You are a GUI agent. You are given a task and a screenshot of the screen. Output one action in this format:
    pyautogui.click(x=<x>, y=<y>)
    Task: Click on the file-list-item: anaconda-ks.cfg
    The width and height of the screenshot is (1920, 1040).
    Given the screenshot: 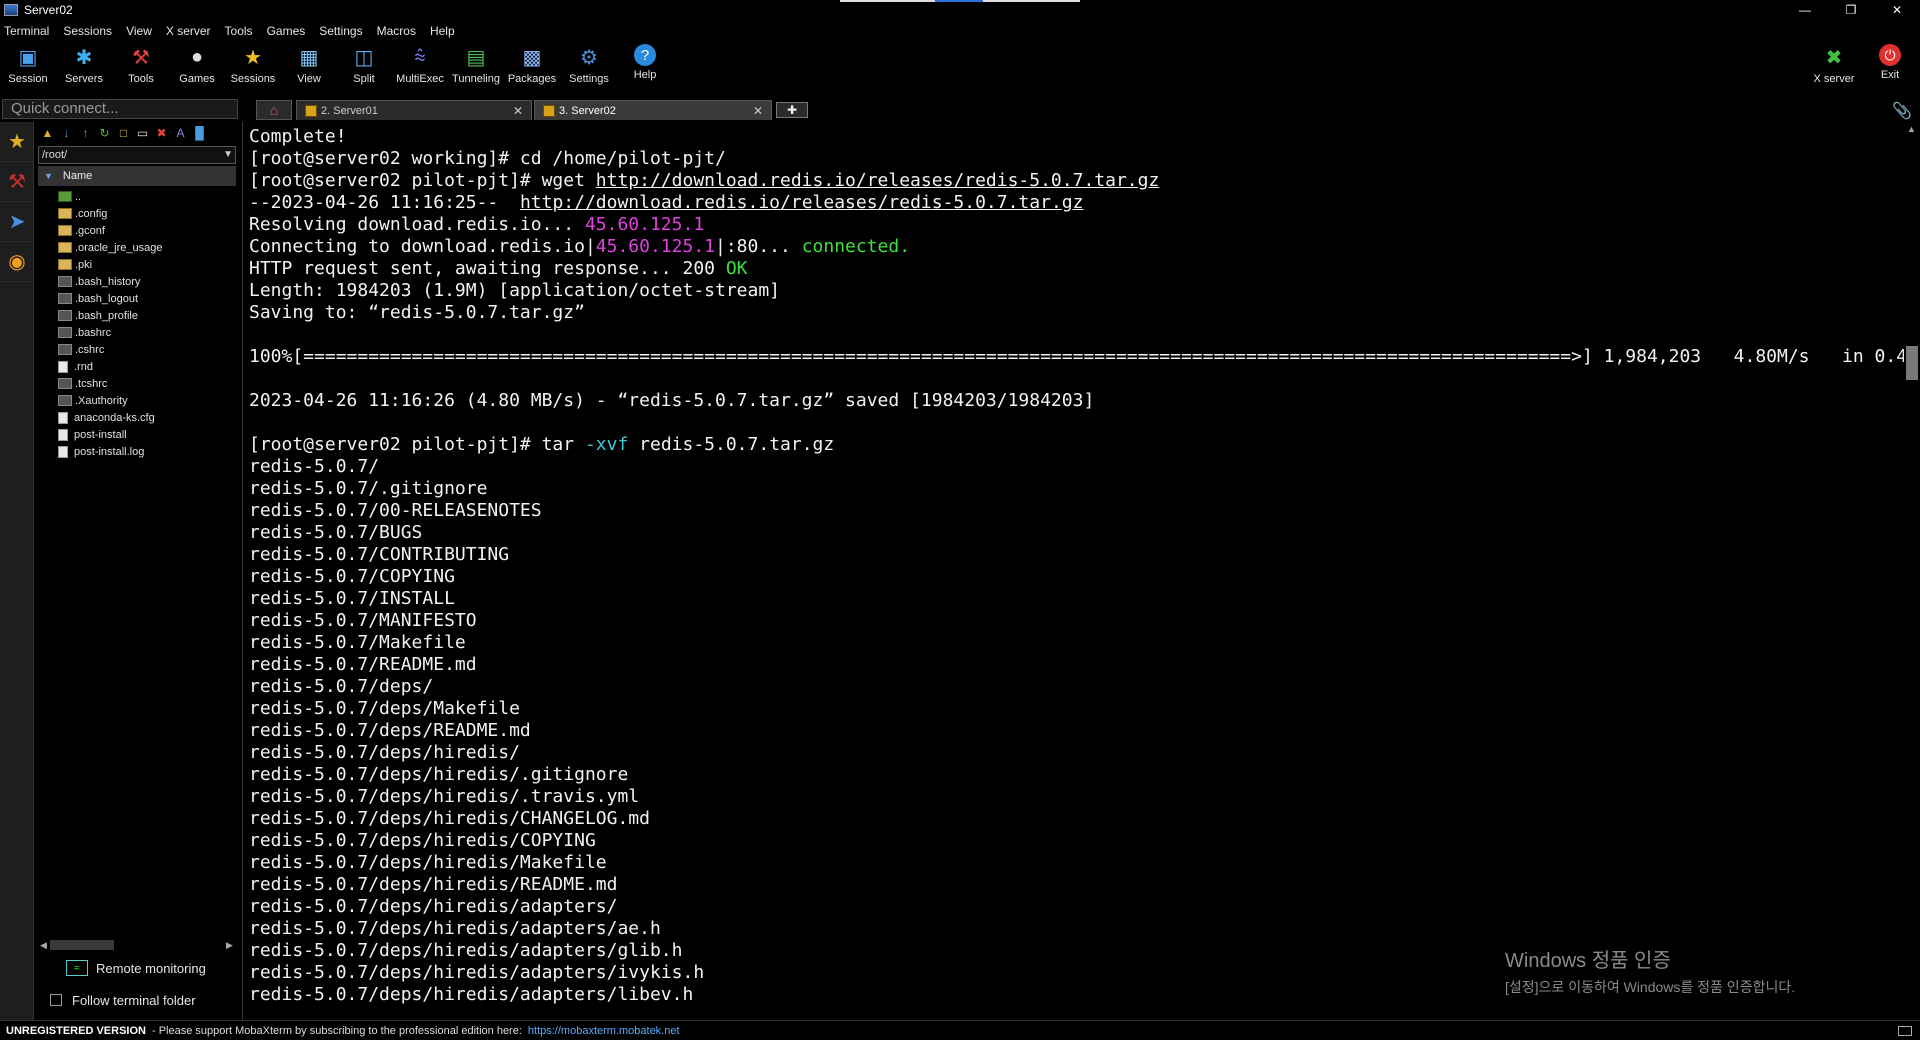 What is the action you would take?
    pyautogui.click(x=137, y=417)
    